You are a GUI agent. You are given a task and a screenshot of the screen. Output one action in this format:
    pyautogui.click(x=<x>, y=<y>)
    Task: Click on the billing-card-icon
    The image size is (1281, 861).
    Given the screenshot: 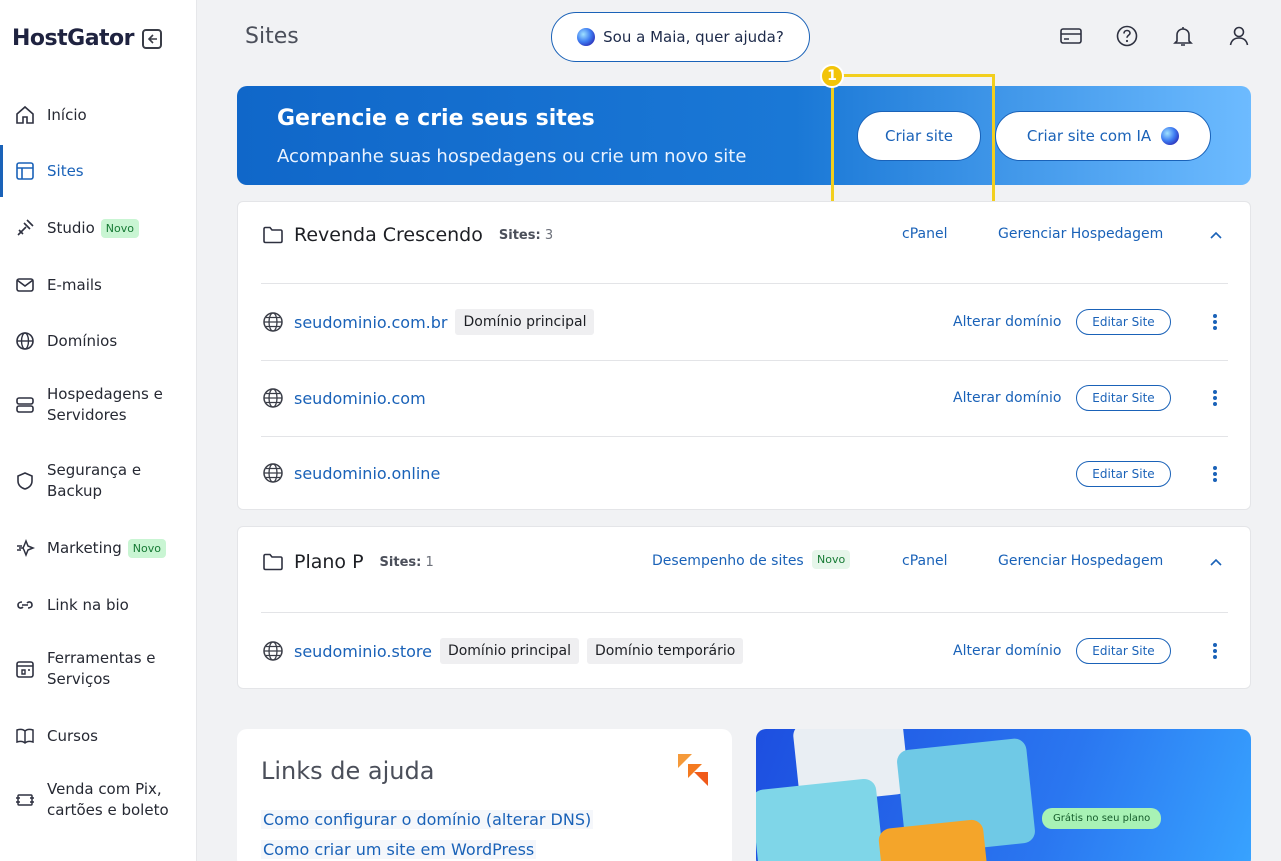 What is the action you would take?
    pyautogui.click(x=1071, y=36)
    